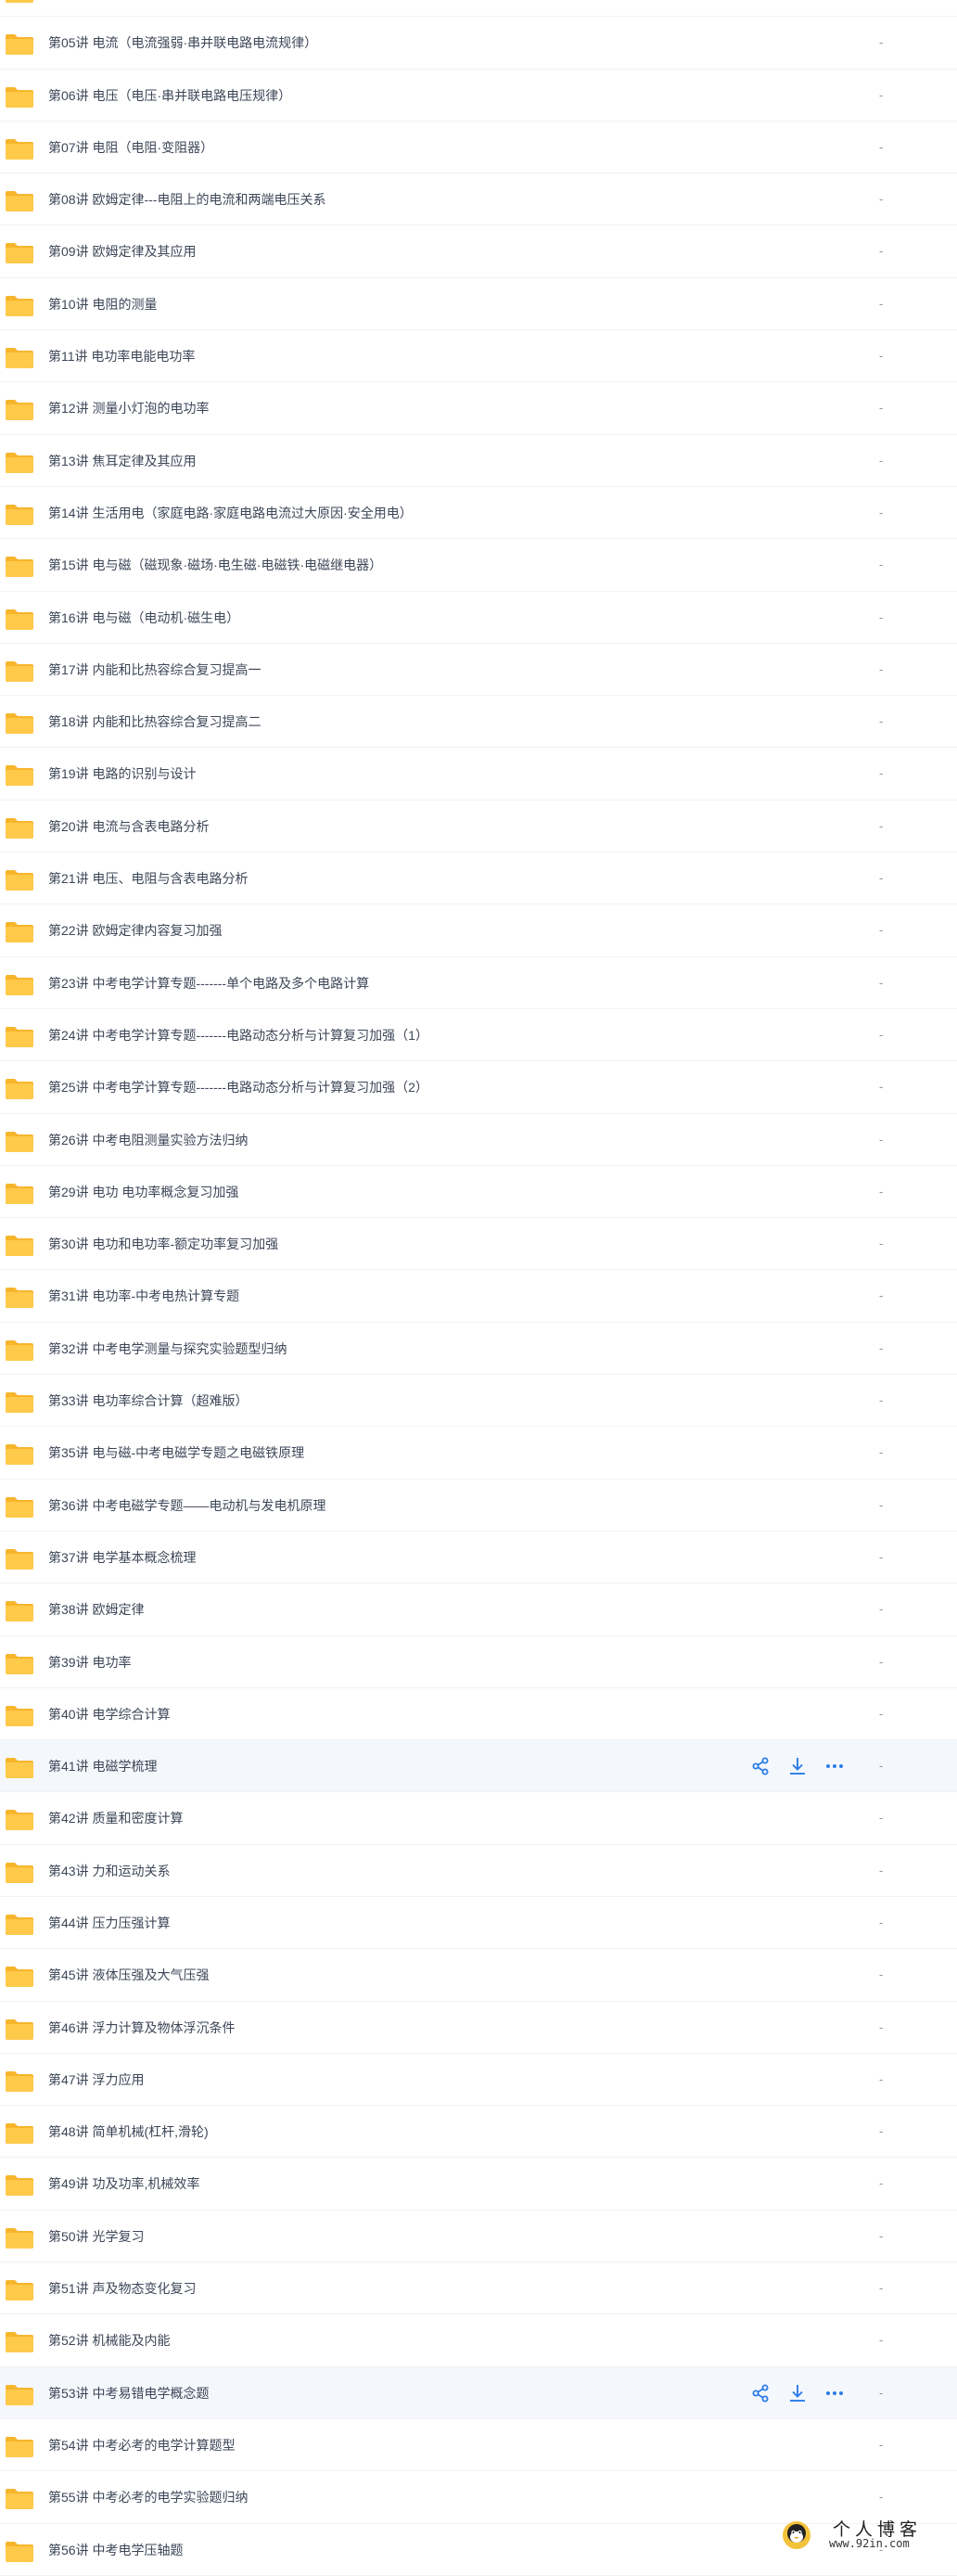 Image resolution: width=957 pixels, height=2576 pixels. I want to click on file-name: 第42讲 质量和密度计算, so click(116, 1818).